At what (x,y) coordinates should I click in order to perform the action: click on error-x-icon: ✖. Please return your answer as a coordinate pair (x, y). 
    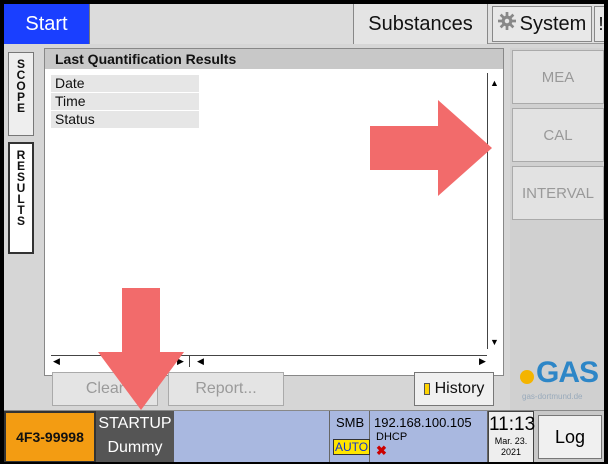
    Looking at the image, I should click on (381, 450).